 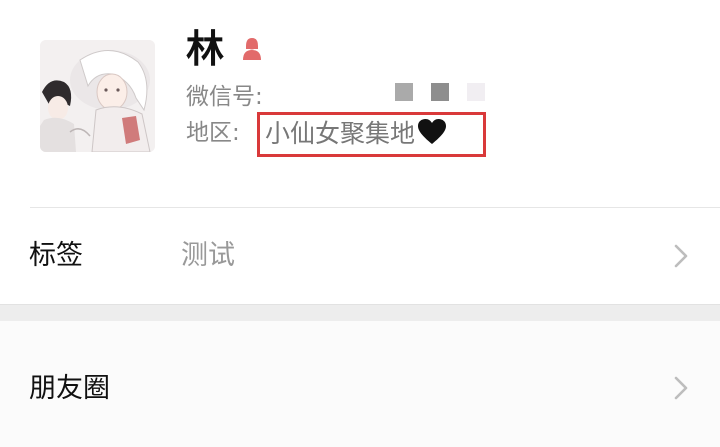 What do you see at coordinates (205, 49) in the screenshot?
I see `display-name: 林` at bounding box center [205, 49].